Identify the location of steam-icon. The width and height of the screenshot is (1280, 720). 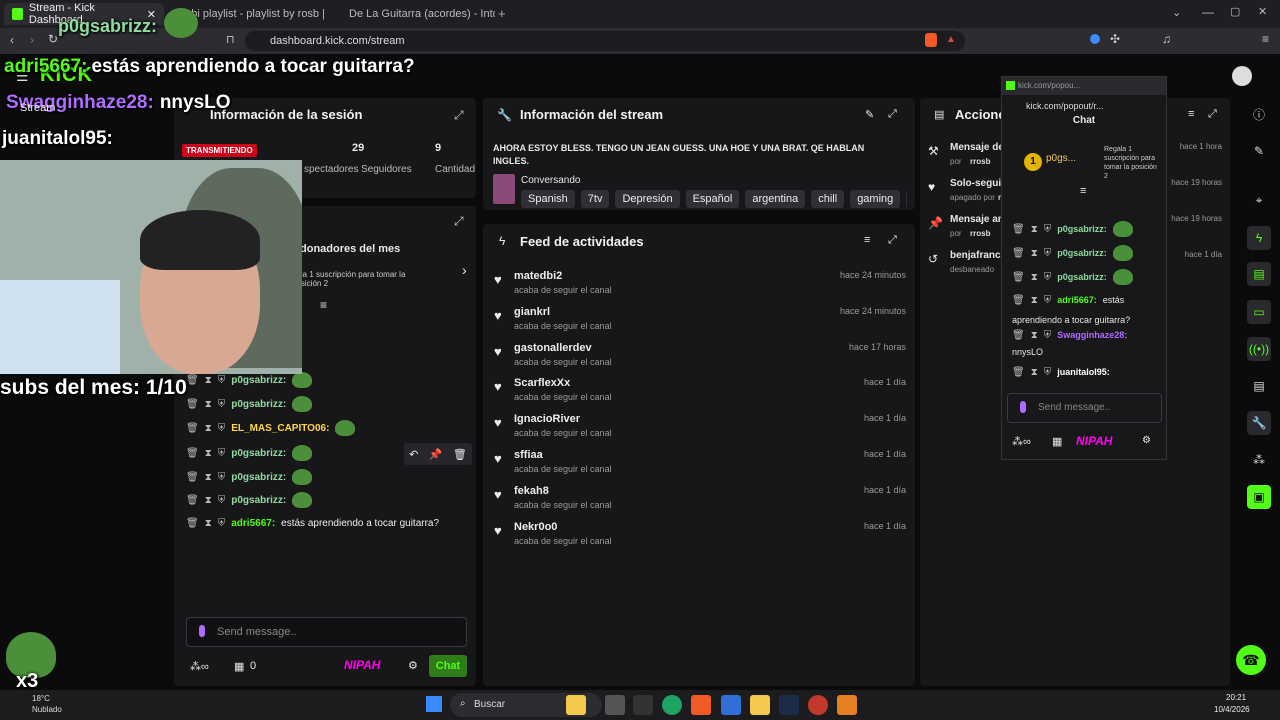
(789, 705).